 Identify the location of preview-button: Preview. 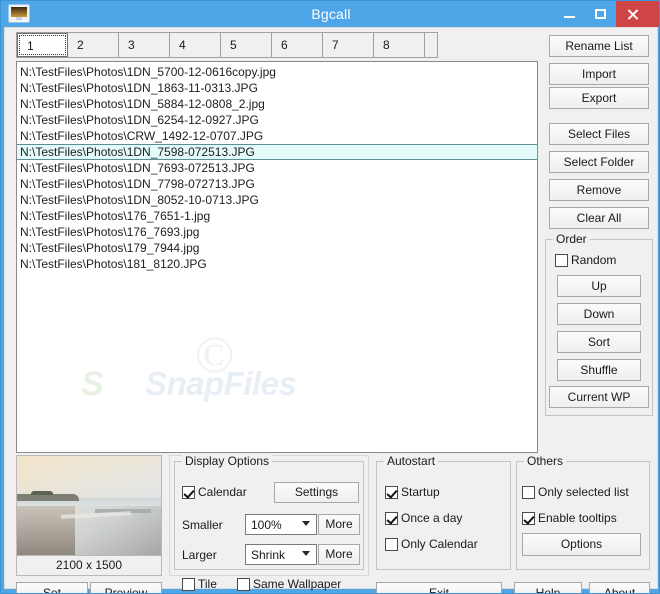
(126, 588).